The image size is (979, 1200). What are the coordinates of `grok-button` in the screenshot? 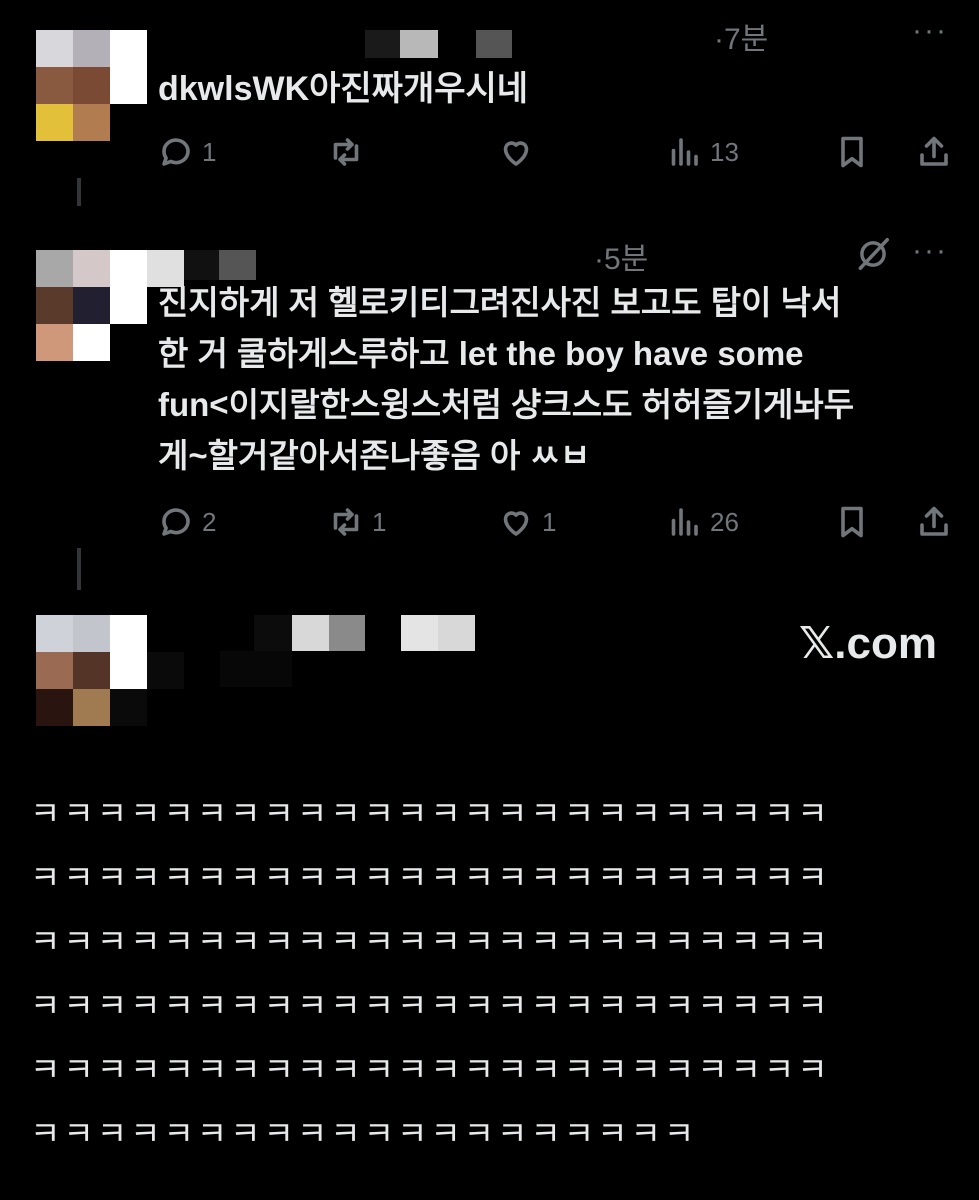 It's located at (873, 254).